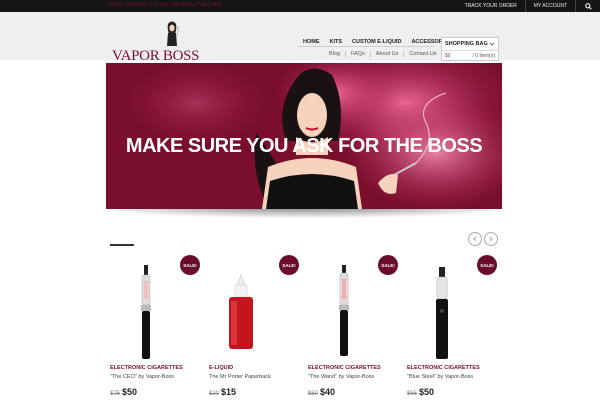 The image size is (600, 420). What do you see at coordinates (164, 5) in the screenshot?
I see `promo-text: Free shipping on all orders over $60` at bounding box center [164, 5].